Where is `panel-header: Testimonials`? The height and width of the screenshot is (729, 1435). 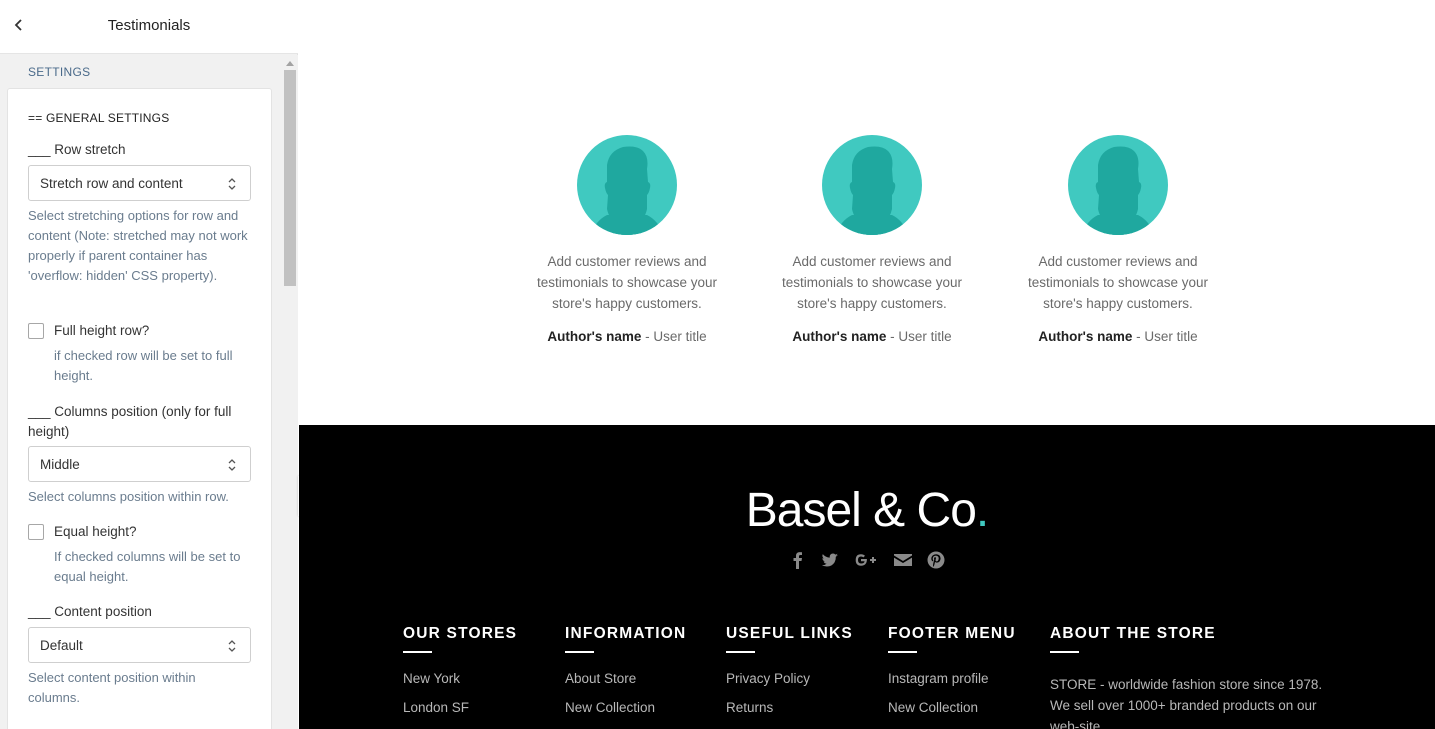 panel-header: Testimonials is located at coordinates (149, 27).